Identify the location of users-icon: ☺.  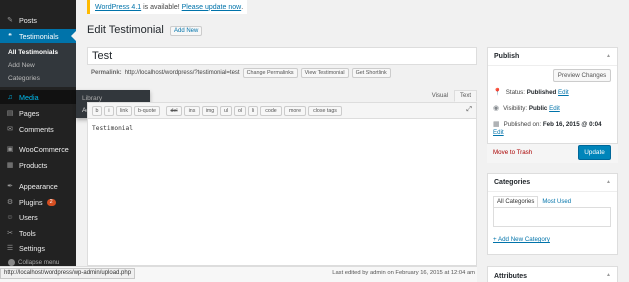
(10, 217).